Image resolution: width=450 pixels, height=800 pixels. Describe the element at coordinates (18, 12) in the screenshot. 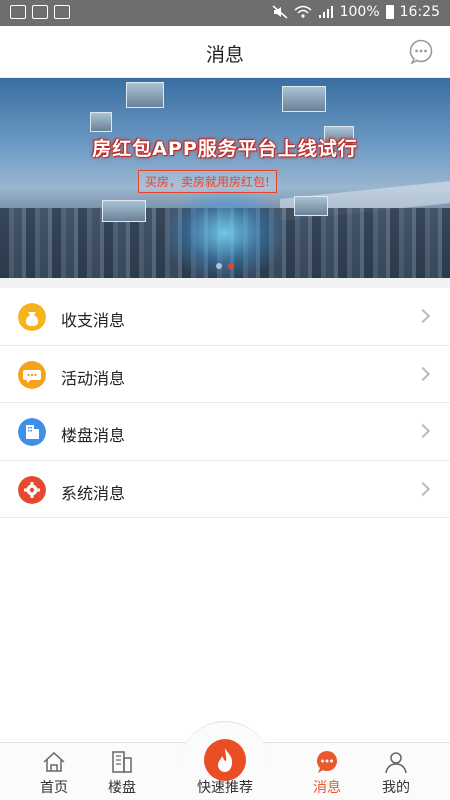

I see `gallery-notification-icon` at that location.